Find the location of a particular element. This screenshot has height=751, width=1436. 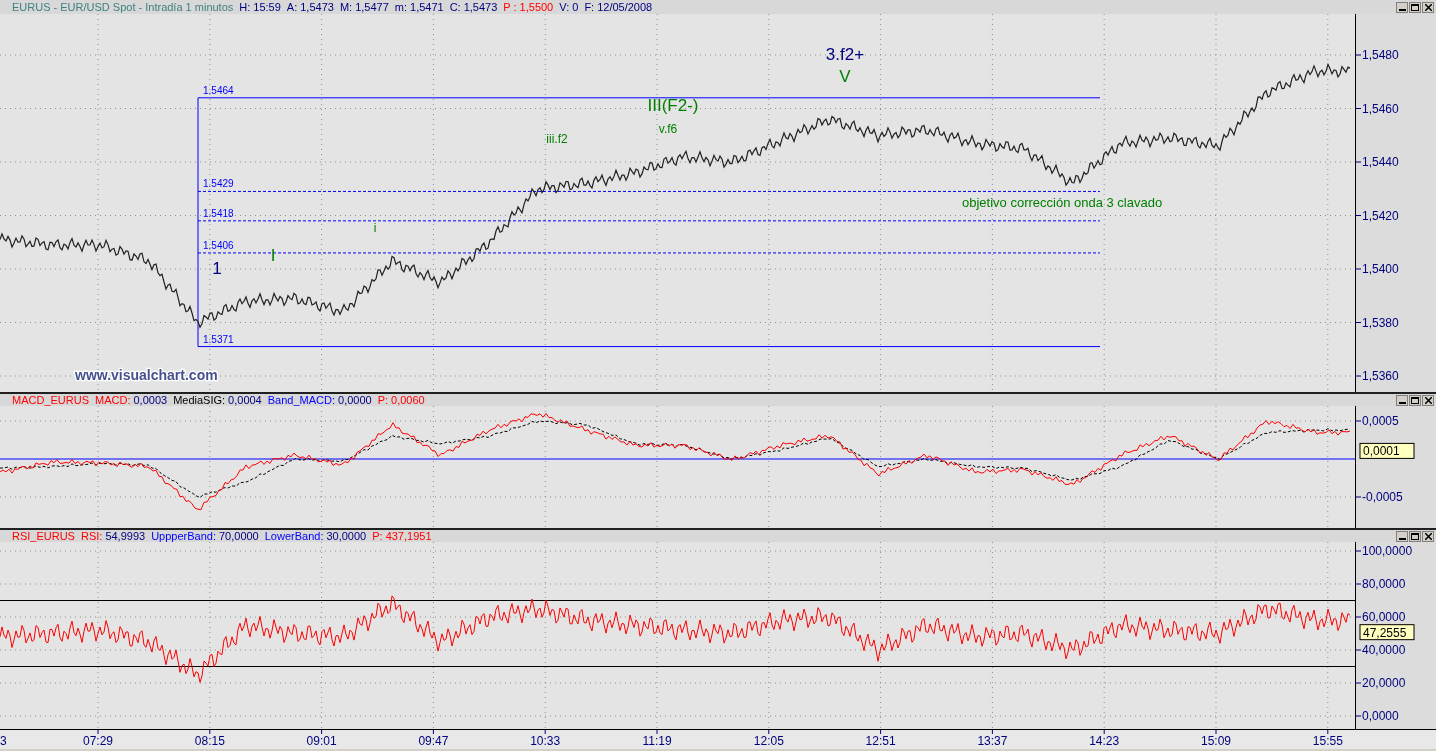

indicator-value: 0,0004 is located at coordinates (245, 400).